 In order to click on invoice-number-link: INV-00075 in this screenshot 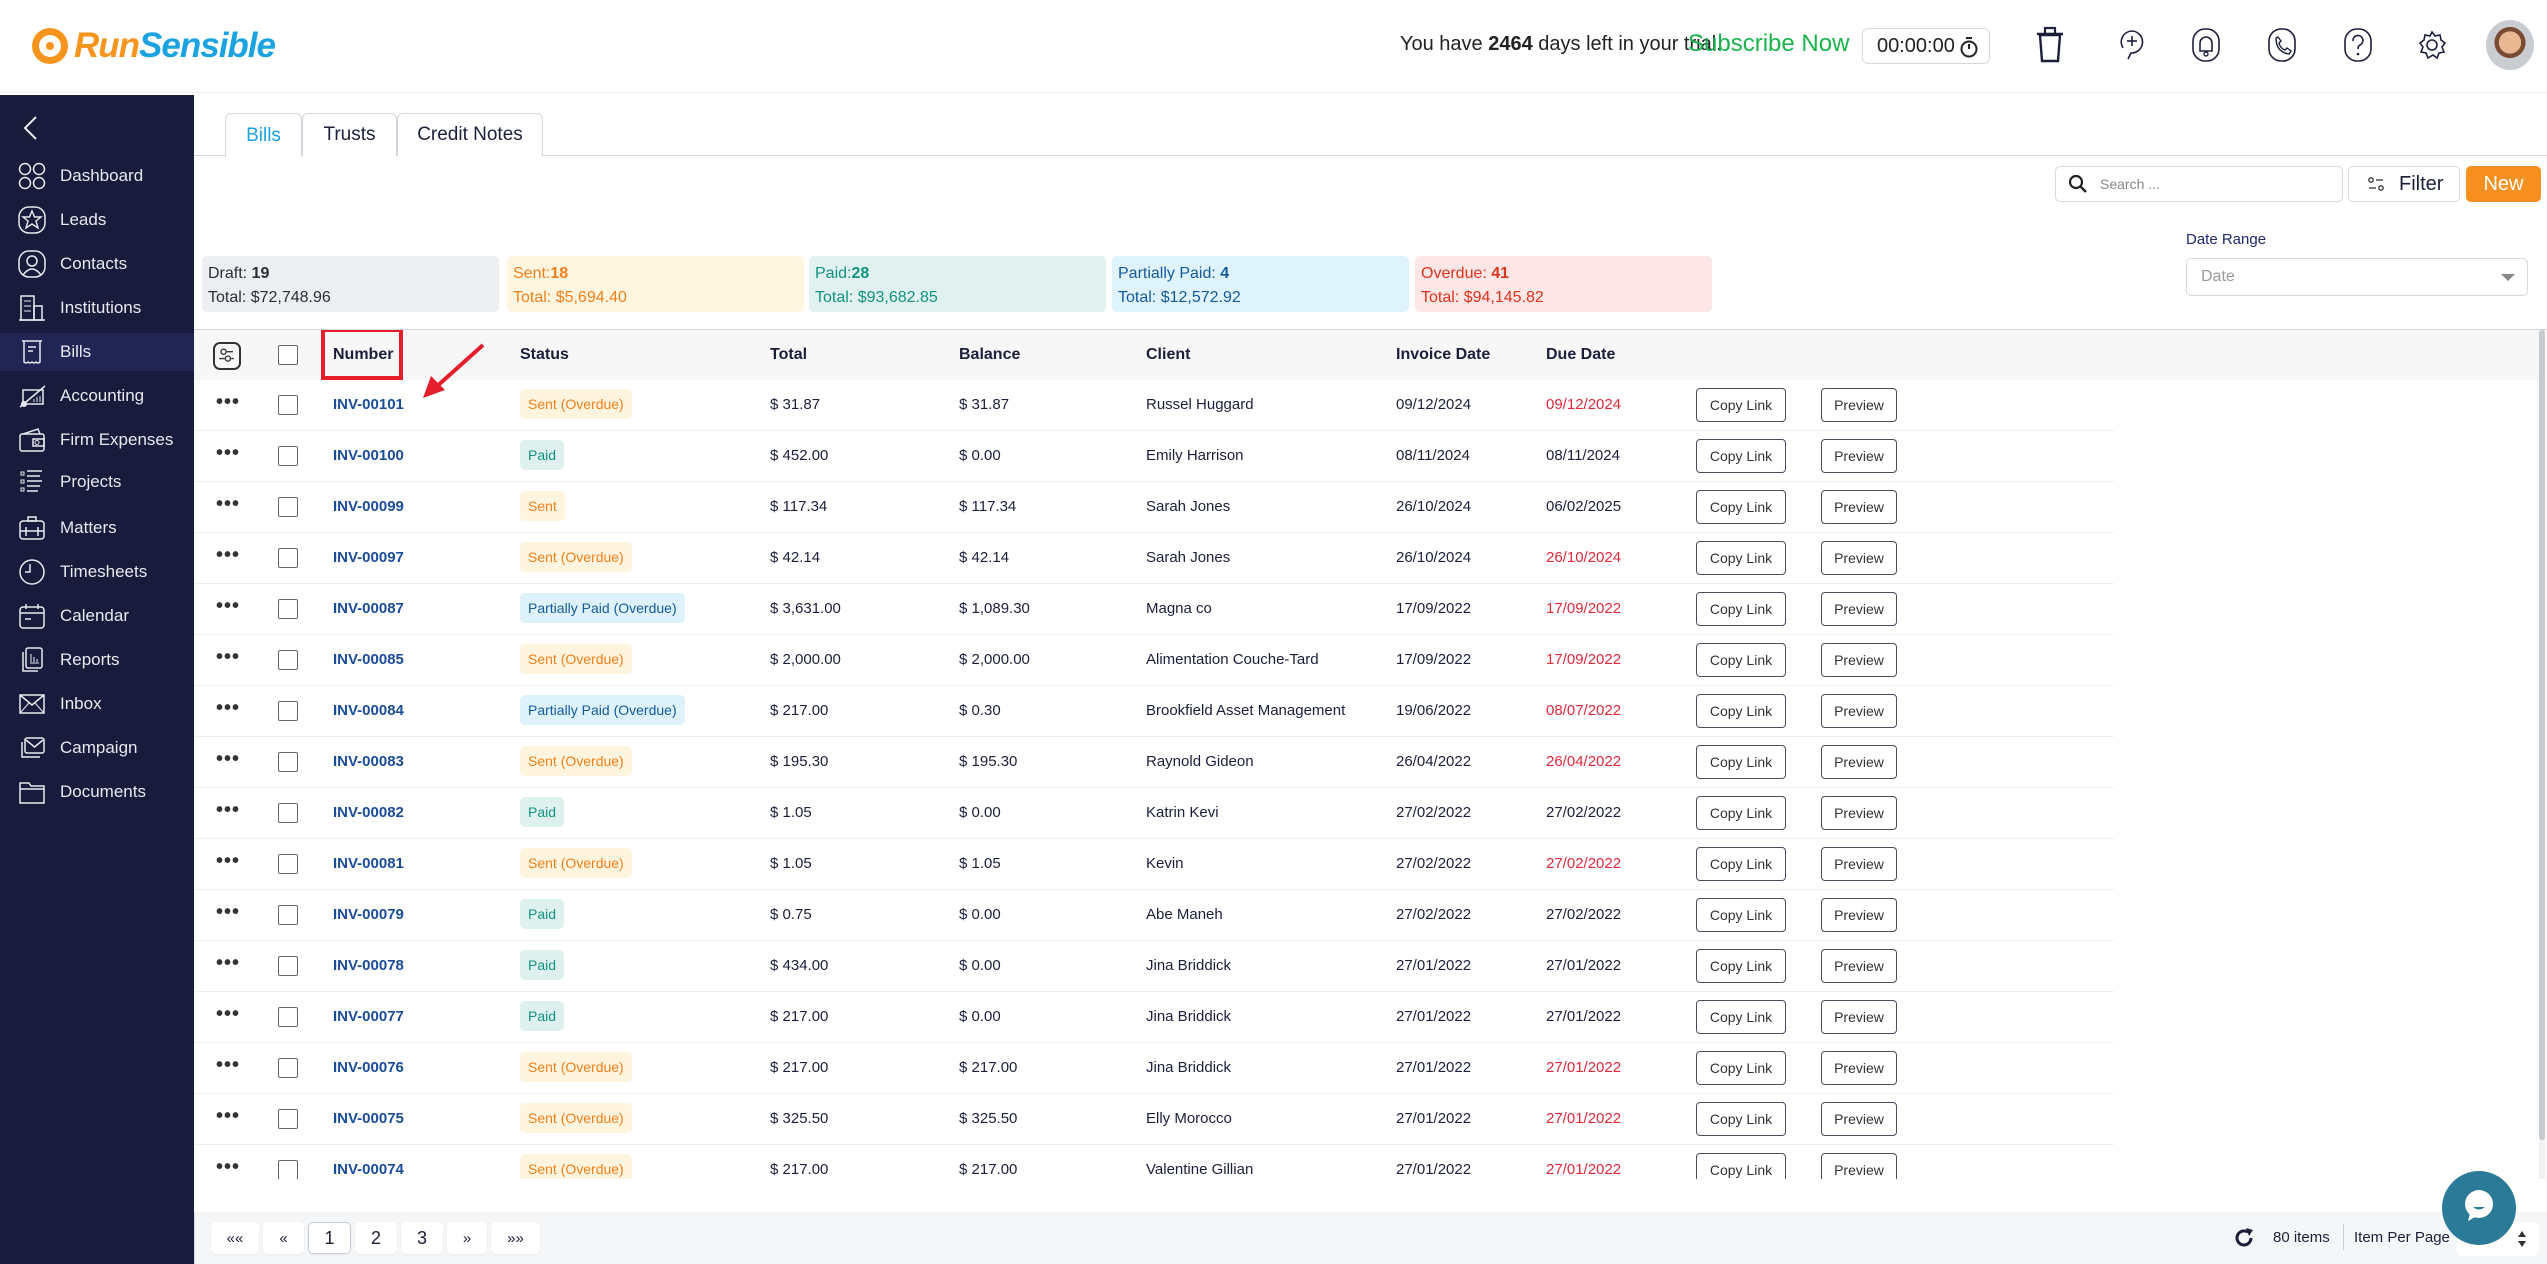, I will do `click(368, 1118)`.